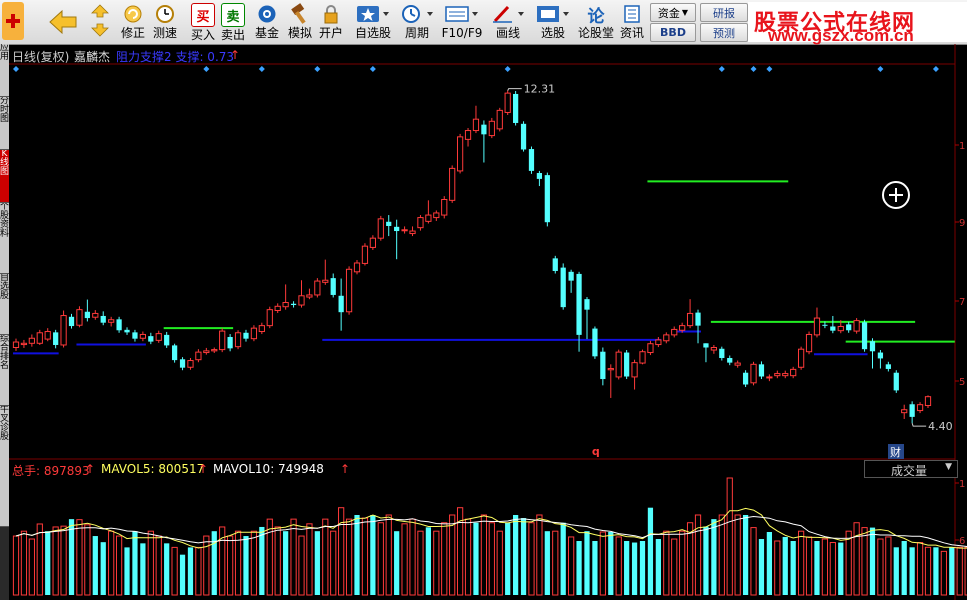 This screenshot has height=600, width=967. I want to click on crosshair-cursor-icon, so click(896, 195).